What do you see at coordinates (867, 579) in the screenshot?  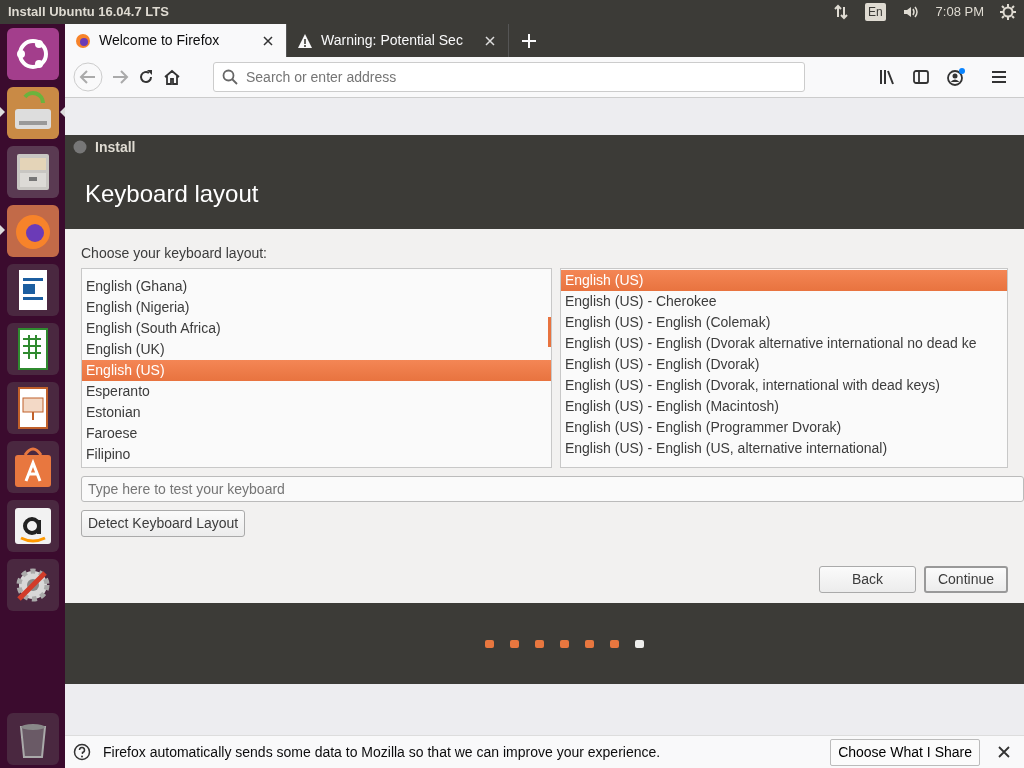 I see `back-button: Back` at bounding box center [867, 579].